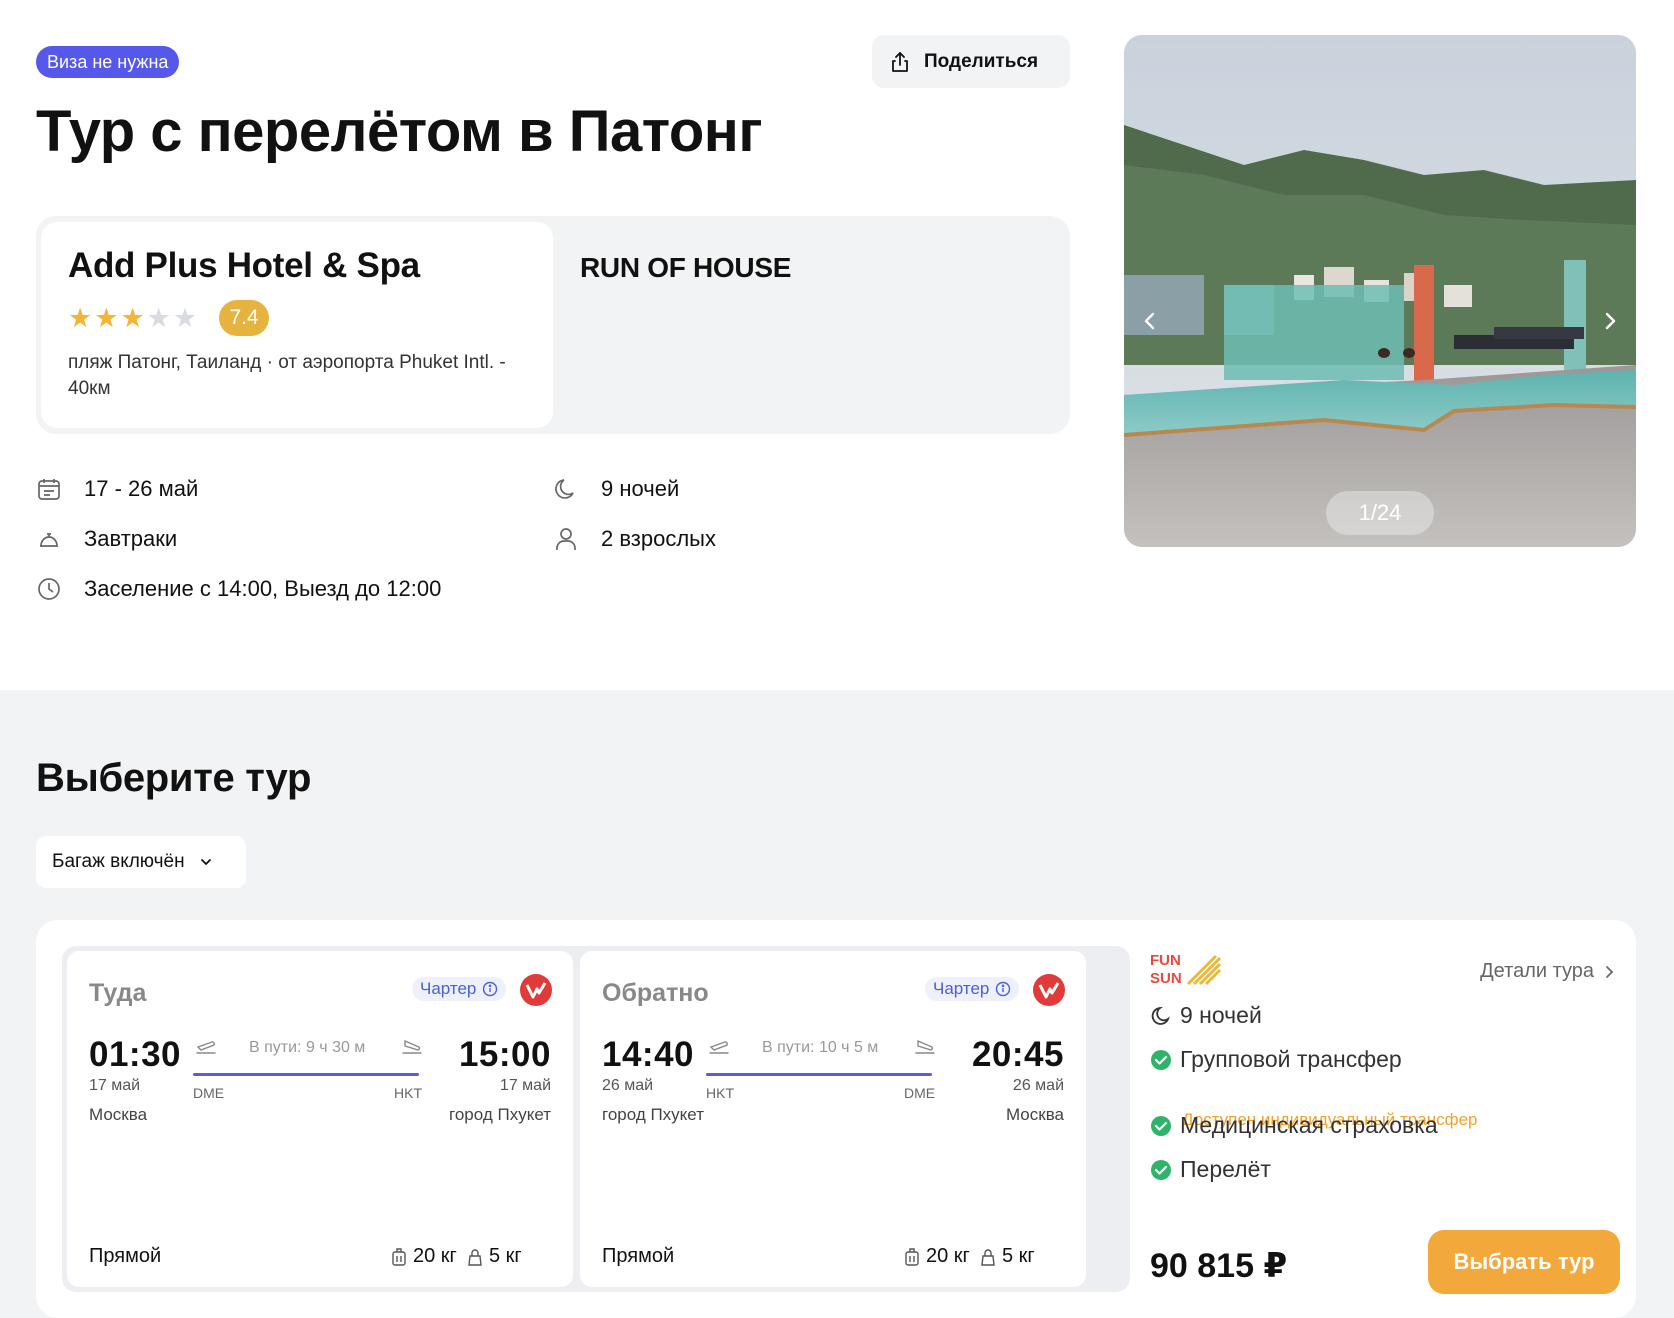 Image resolution: width=1674 pixels, height=1318 pixels. What do you see at coordinates (174, 778) in the screenshot?
I see `section-title: Выберите тур` at bounding box center [174, 778].